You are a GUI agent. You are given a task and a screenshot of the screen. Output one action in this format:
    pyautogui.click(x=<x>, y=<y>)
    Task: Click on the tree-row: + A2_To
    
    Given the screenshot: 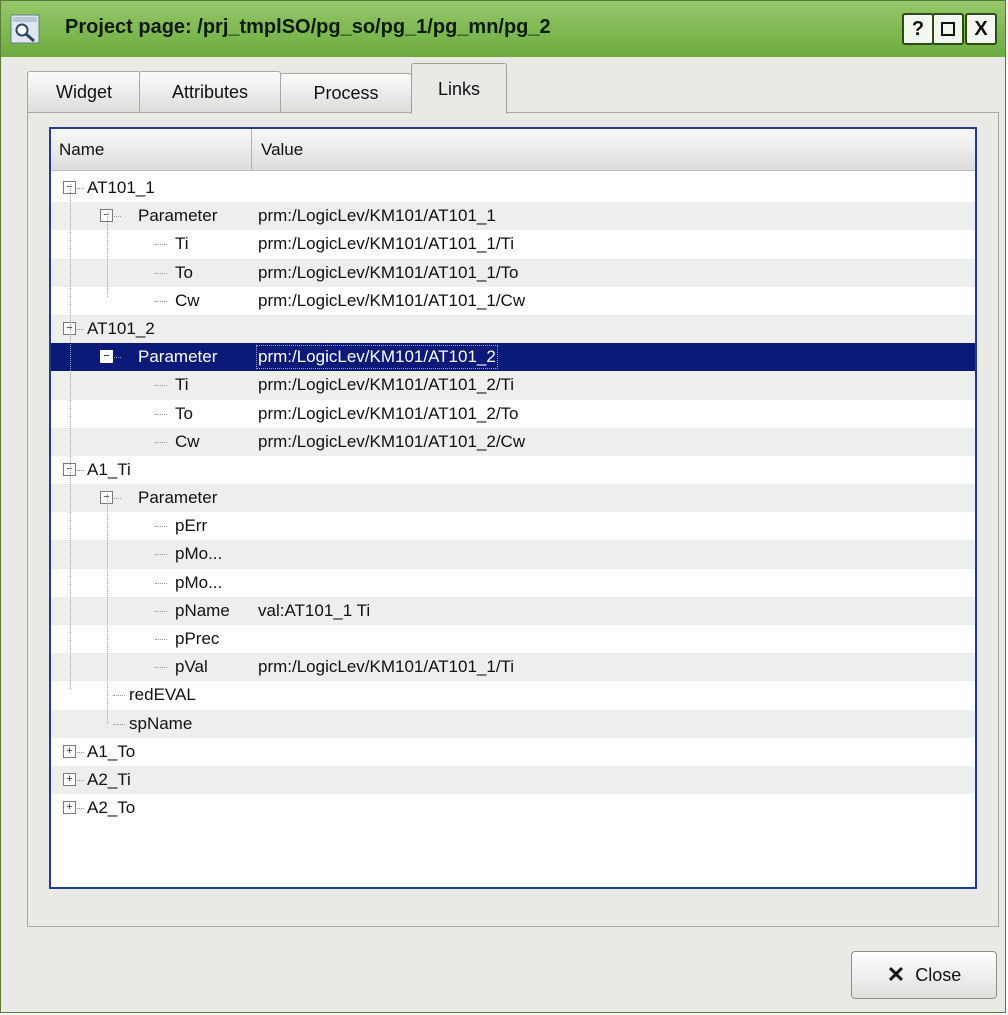 What is the action you would take?
    pyautogui.click(x=513, y=808)
    